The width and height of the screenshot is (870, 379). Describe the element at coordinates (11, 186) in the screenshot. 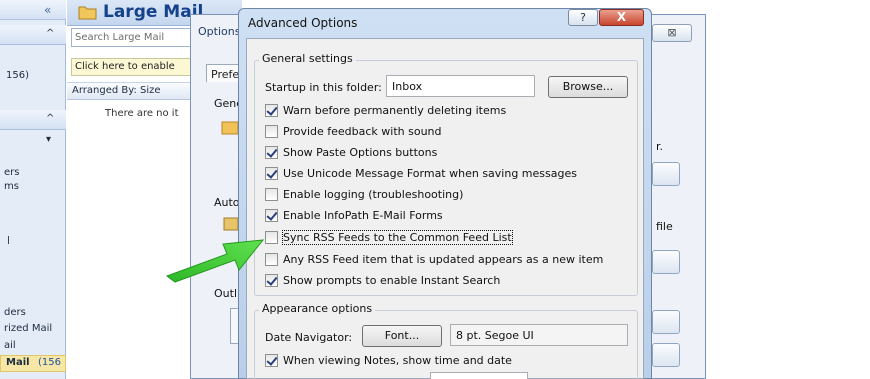

I see `nav-item: ms` at that location.